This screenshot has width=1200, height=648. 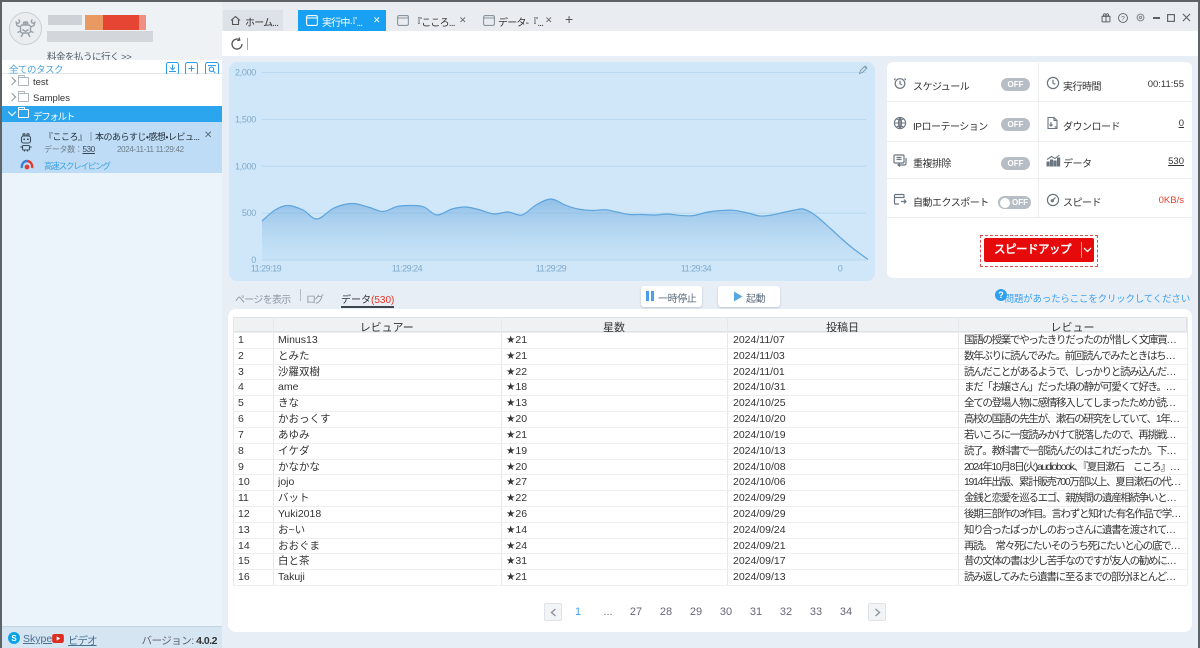 What do you see at coordinates (551, 269) in the screenshot?
I see `svg-text: 11:29:29` at bounding box center [551, 269].